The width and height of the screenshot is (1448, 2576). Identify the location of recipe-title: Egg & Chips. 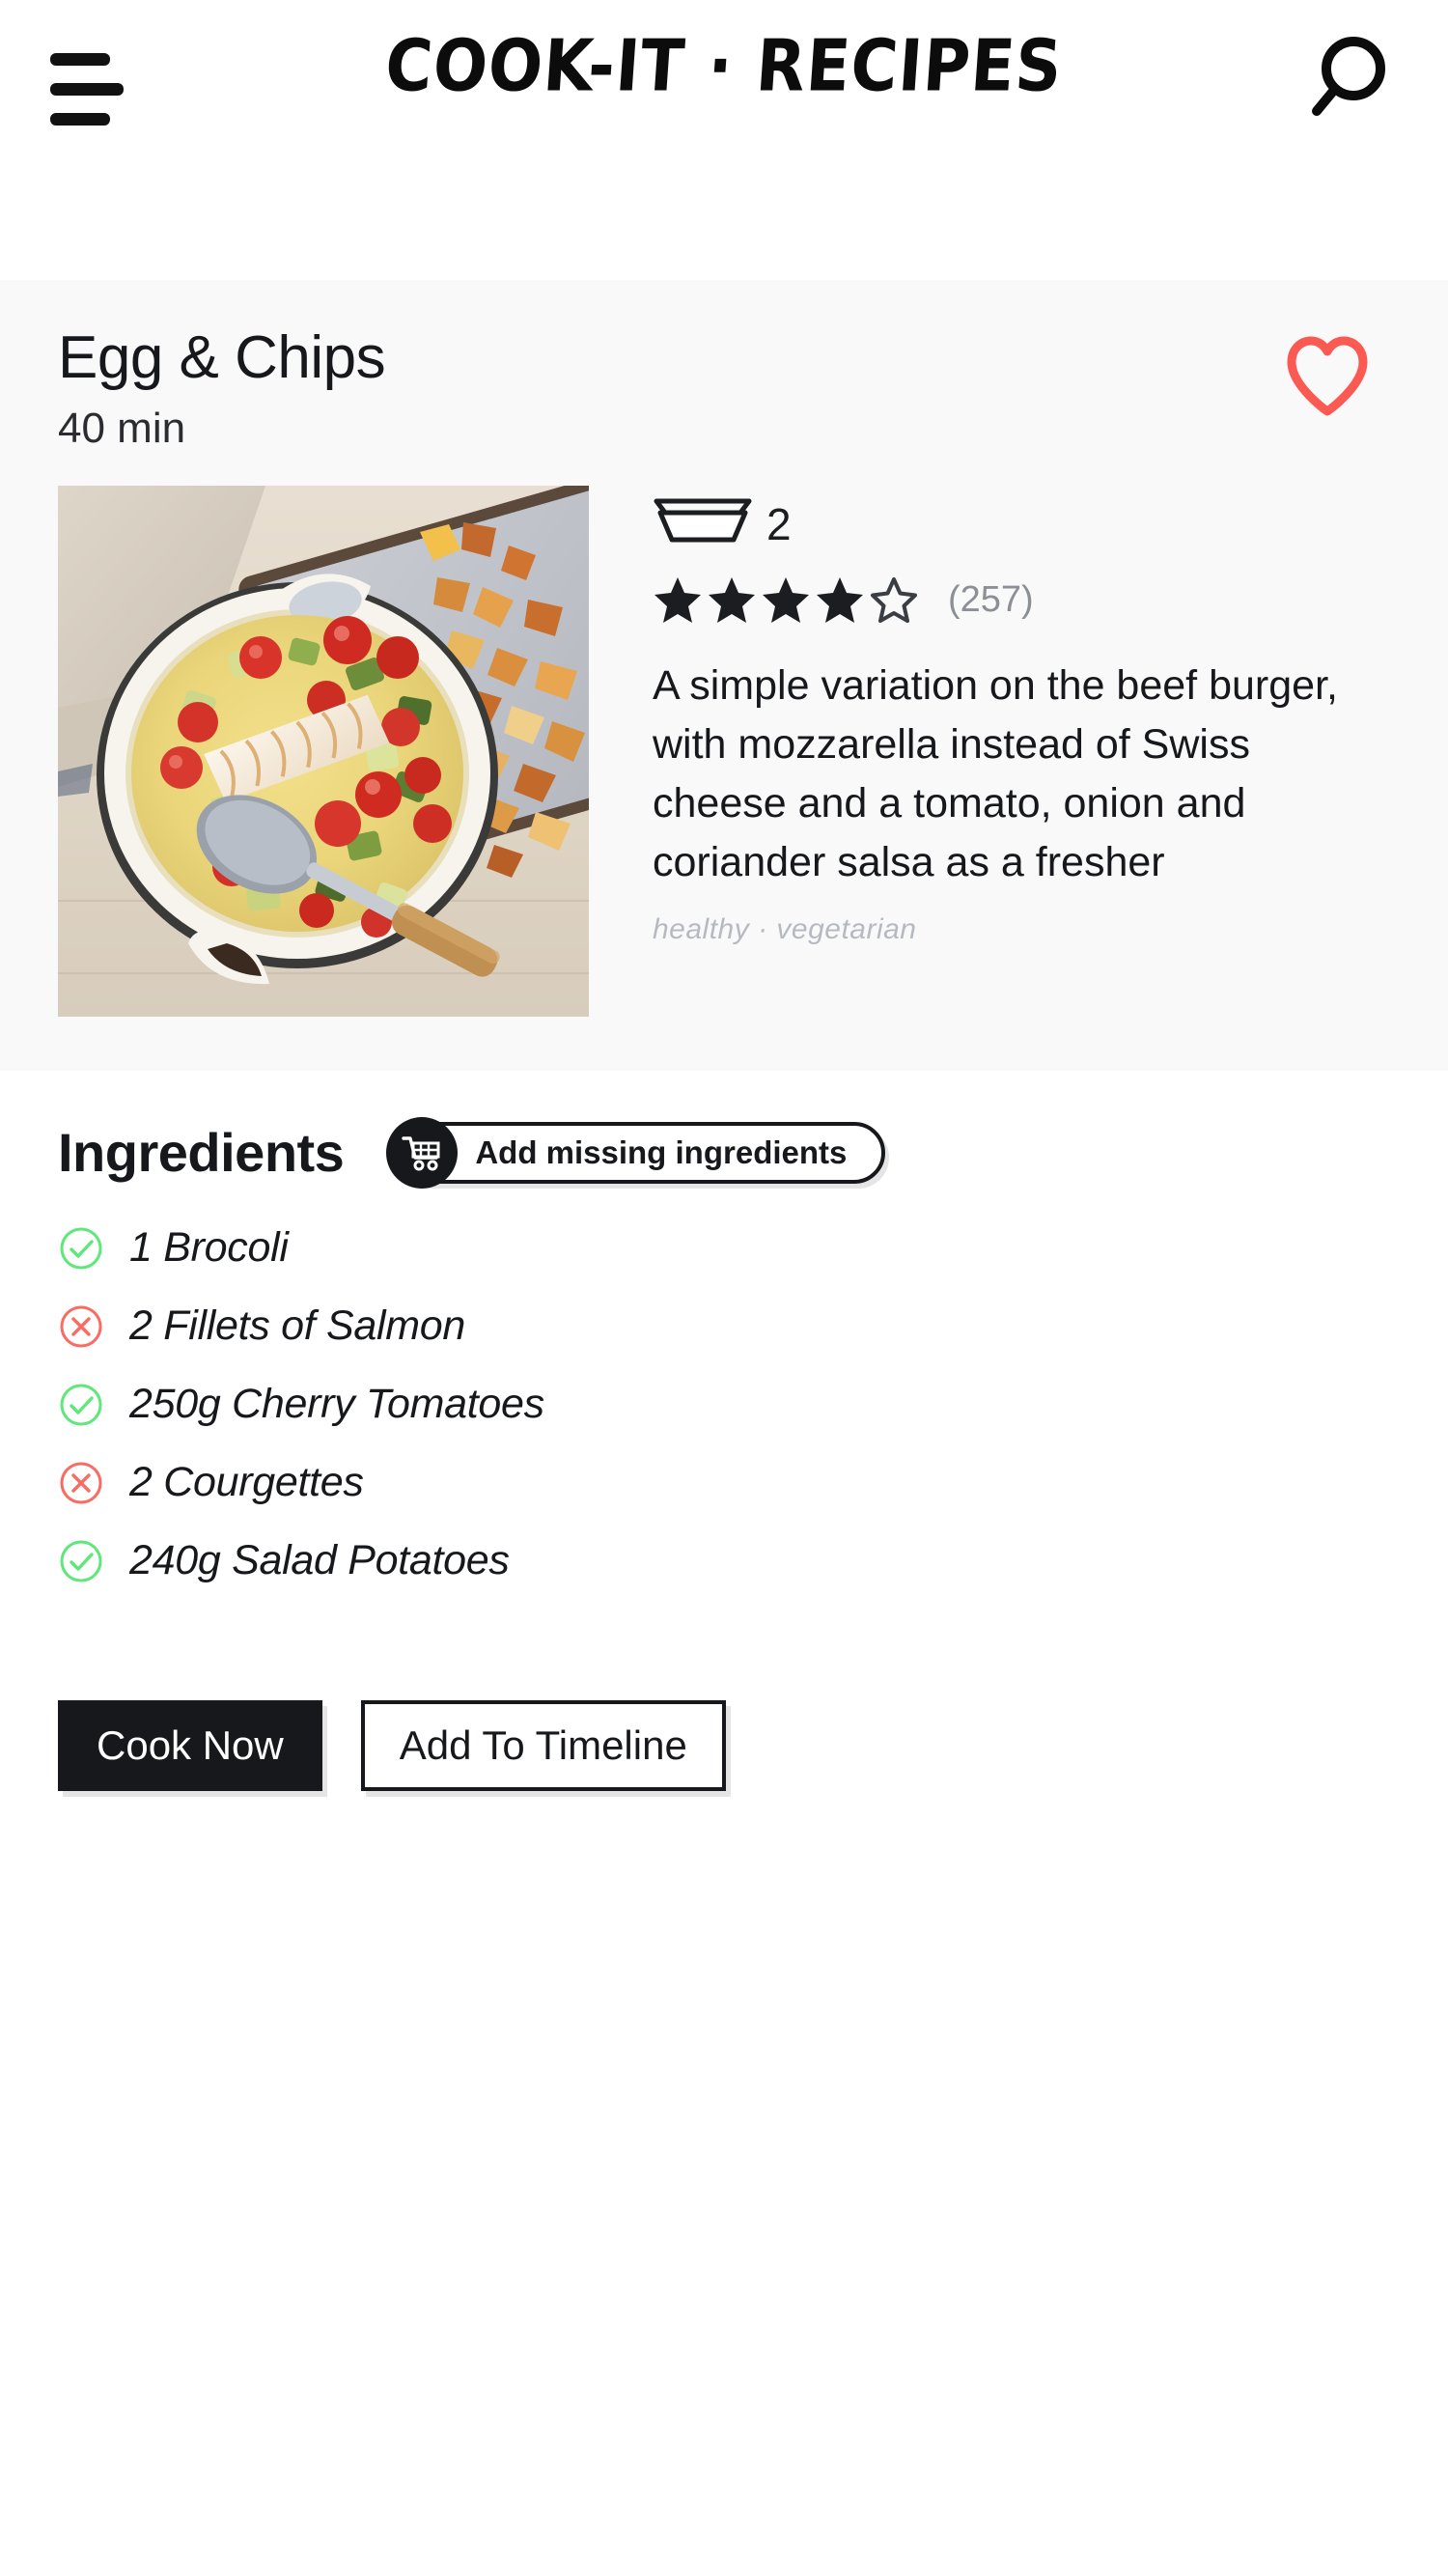
(222, 358).